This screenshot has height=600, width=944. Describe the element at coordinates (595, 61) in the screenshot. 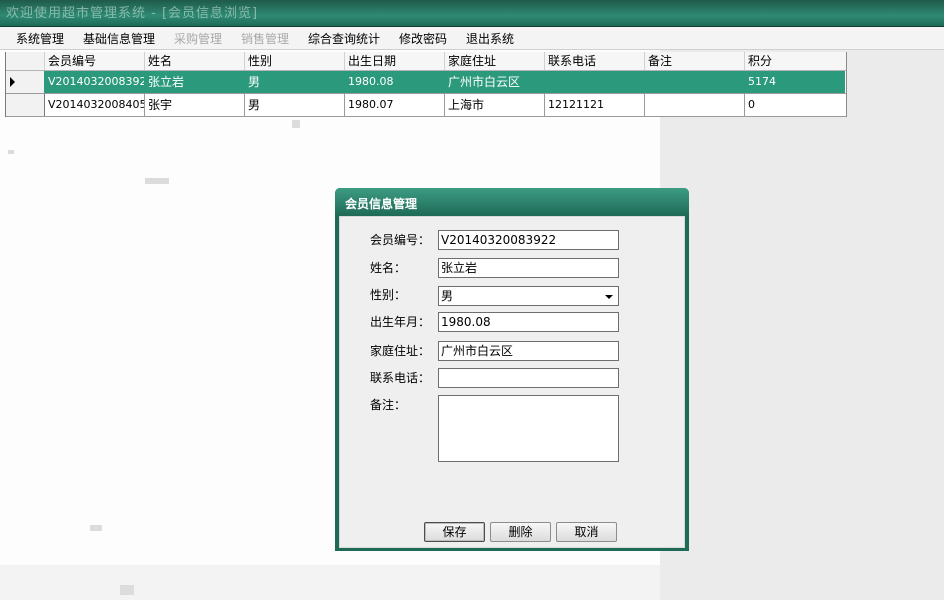

I see `column-header-phone: 联系电话` at that location.